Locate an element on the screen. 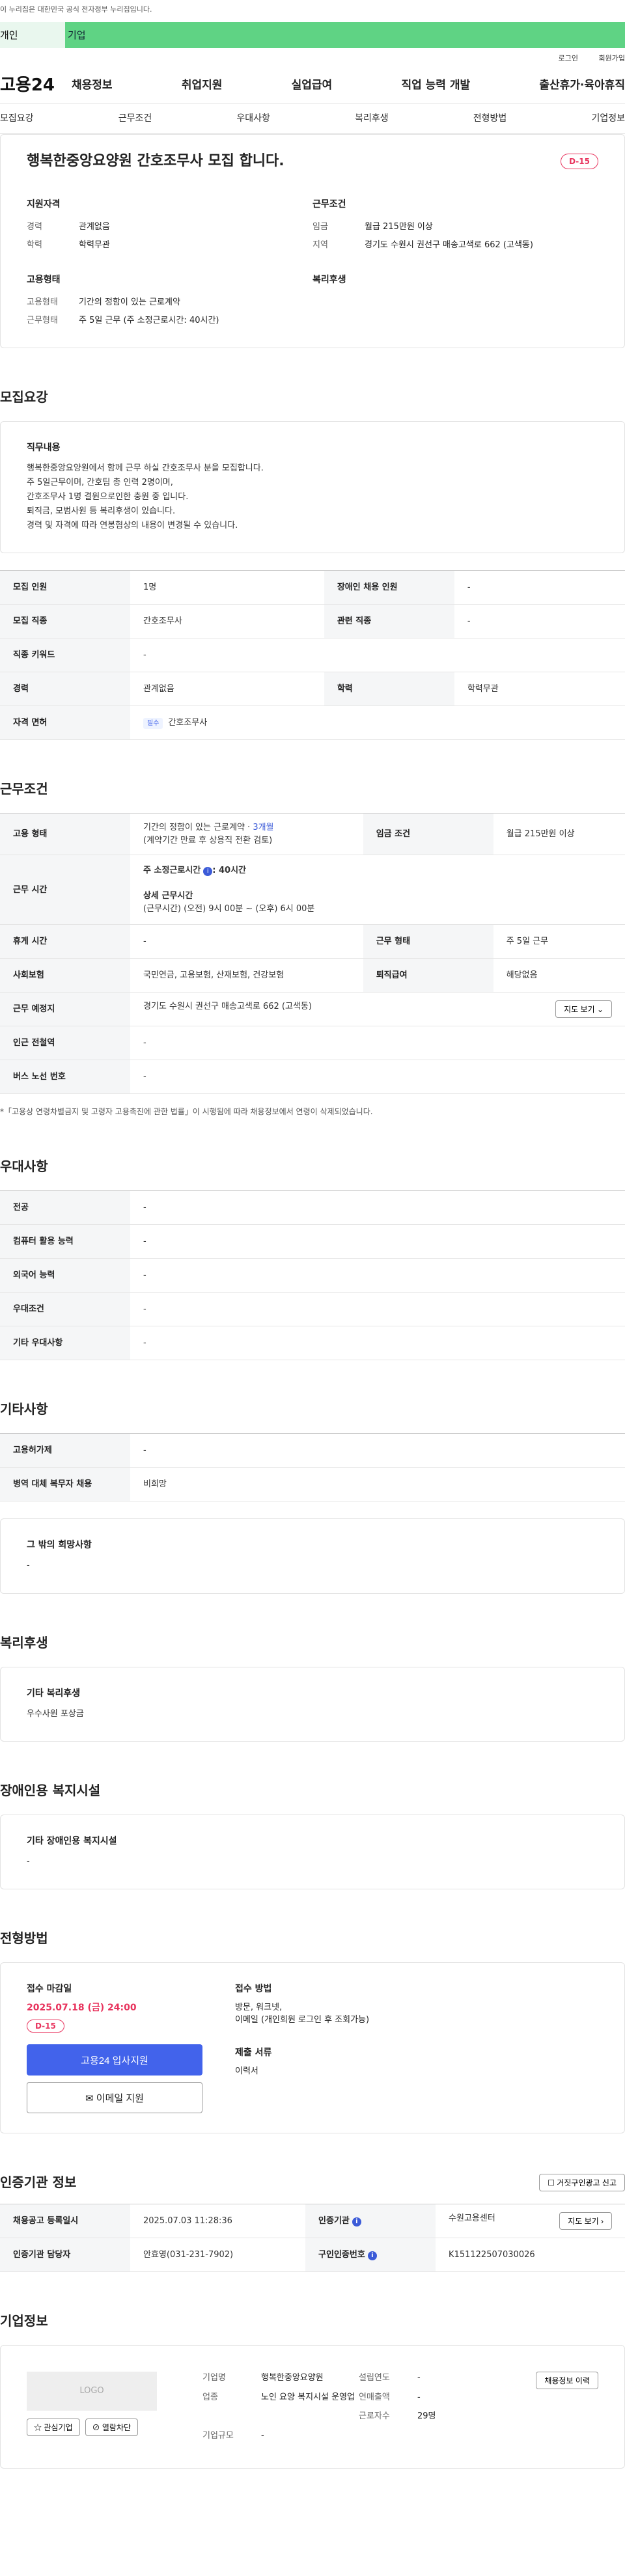  welfare-section-title: 복리후생 is located at coordinates (24, 1643).